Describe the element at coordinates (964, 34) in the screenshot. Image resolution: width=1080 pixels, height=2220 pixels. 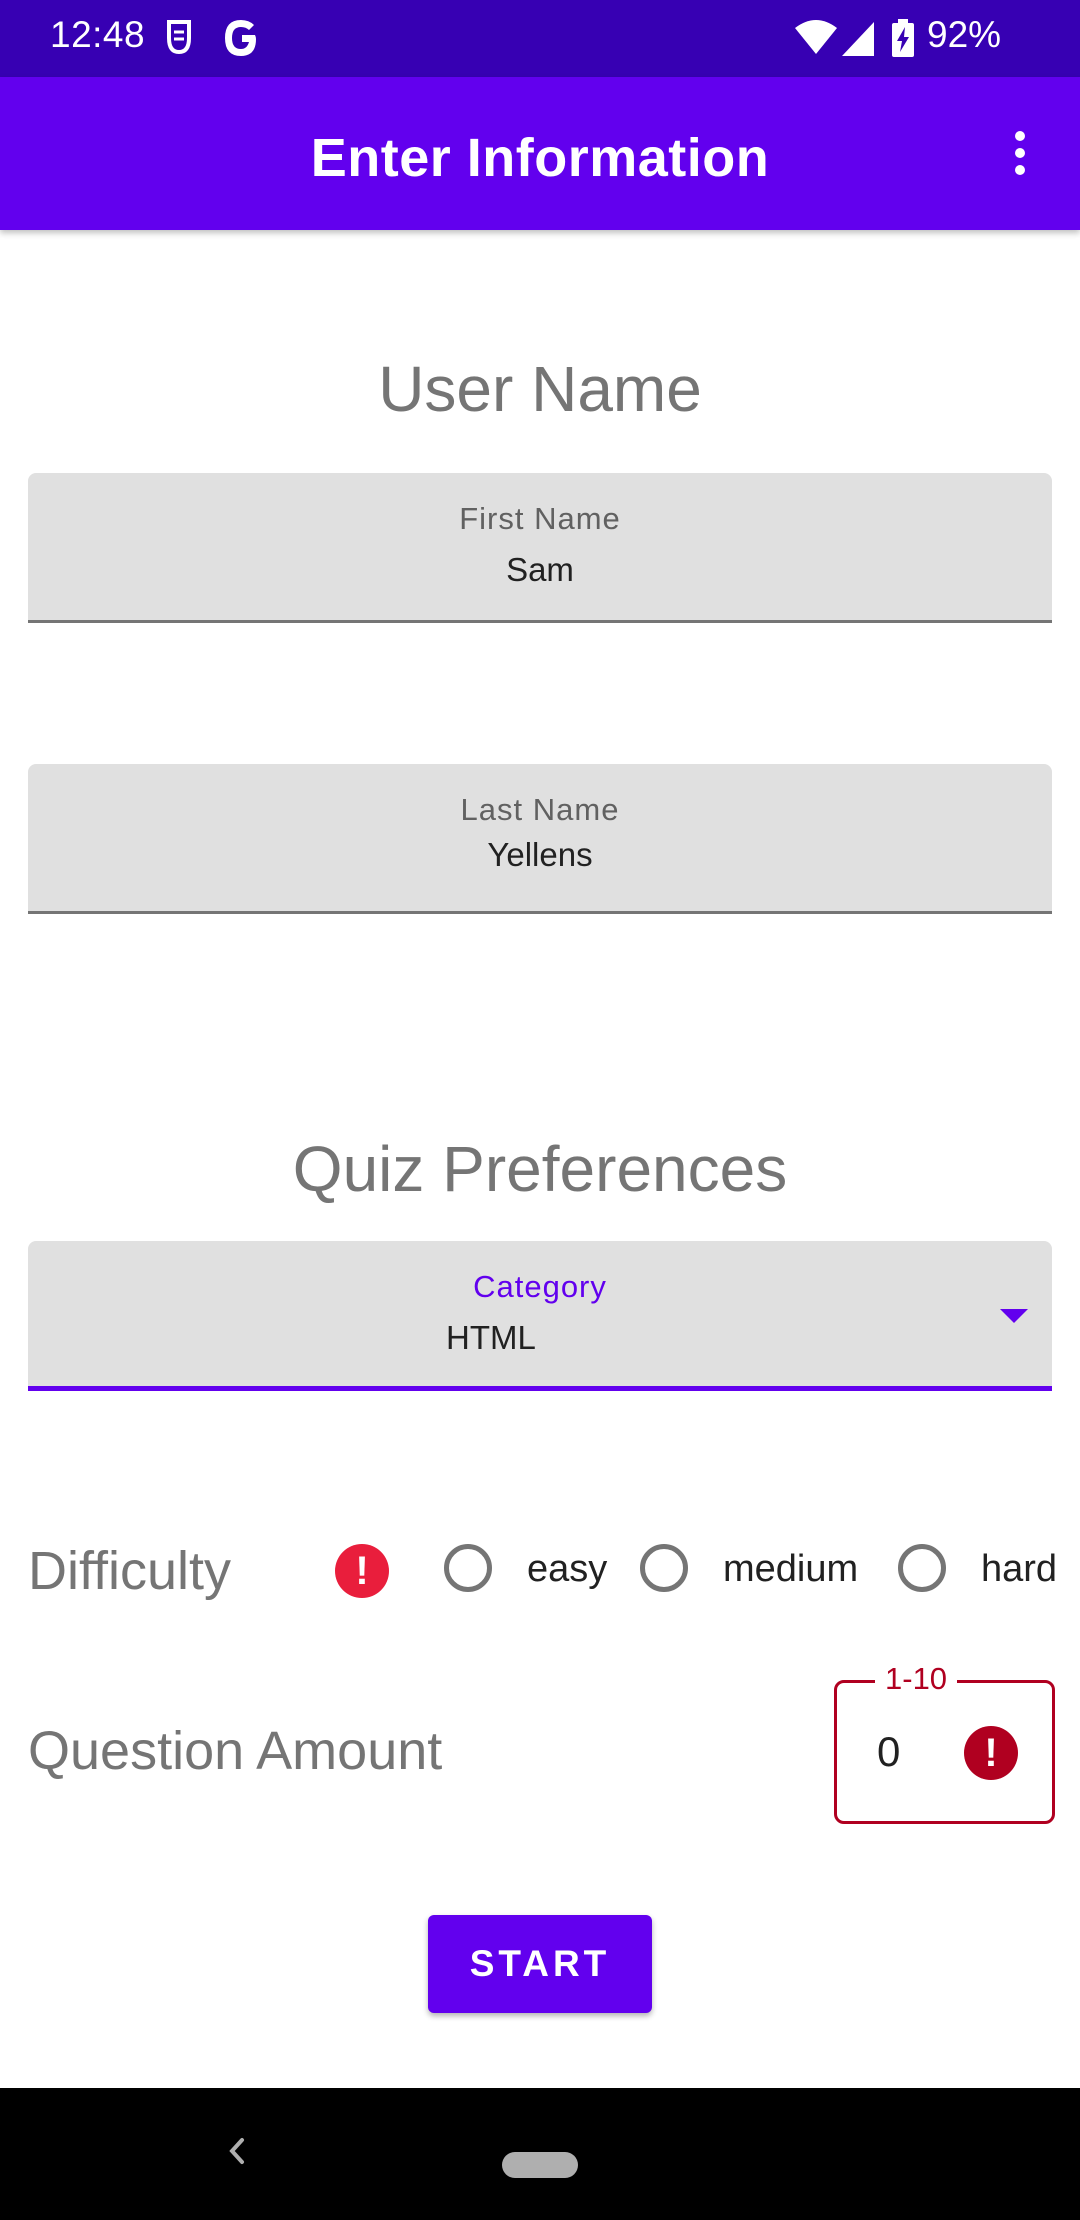
I see `battery-percentage: 92%` at that location.